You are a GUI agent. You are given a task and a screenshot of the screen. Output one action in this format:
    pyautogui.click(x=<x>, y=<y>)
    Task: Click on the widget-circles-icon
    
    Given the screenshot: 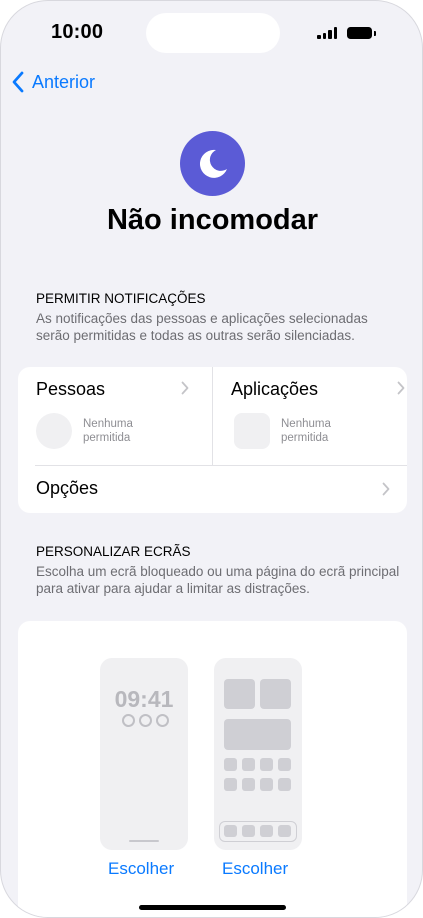 What is the action you would take?
    pyautogui.click(x=145, y=720)
    